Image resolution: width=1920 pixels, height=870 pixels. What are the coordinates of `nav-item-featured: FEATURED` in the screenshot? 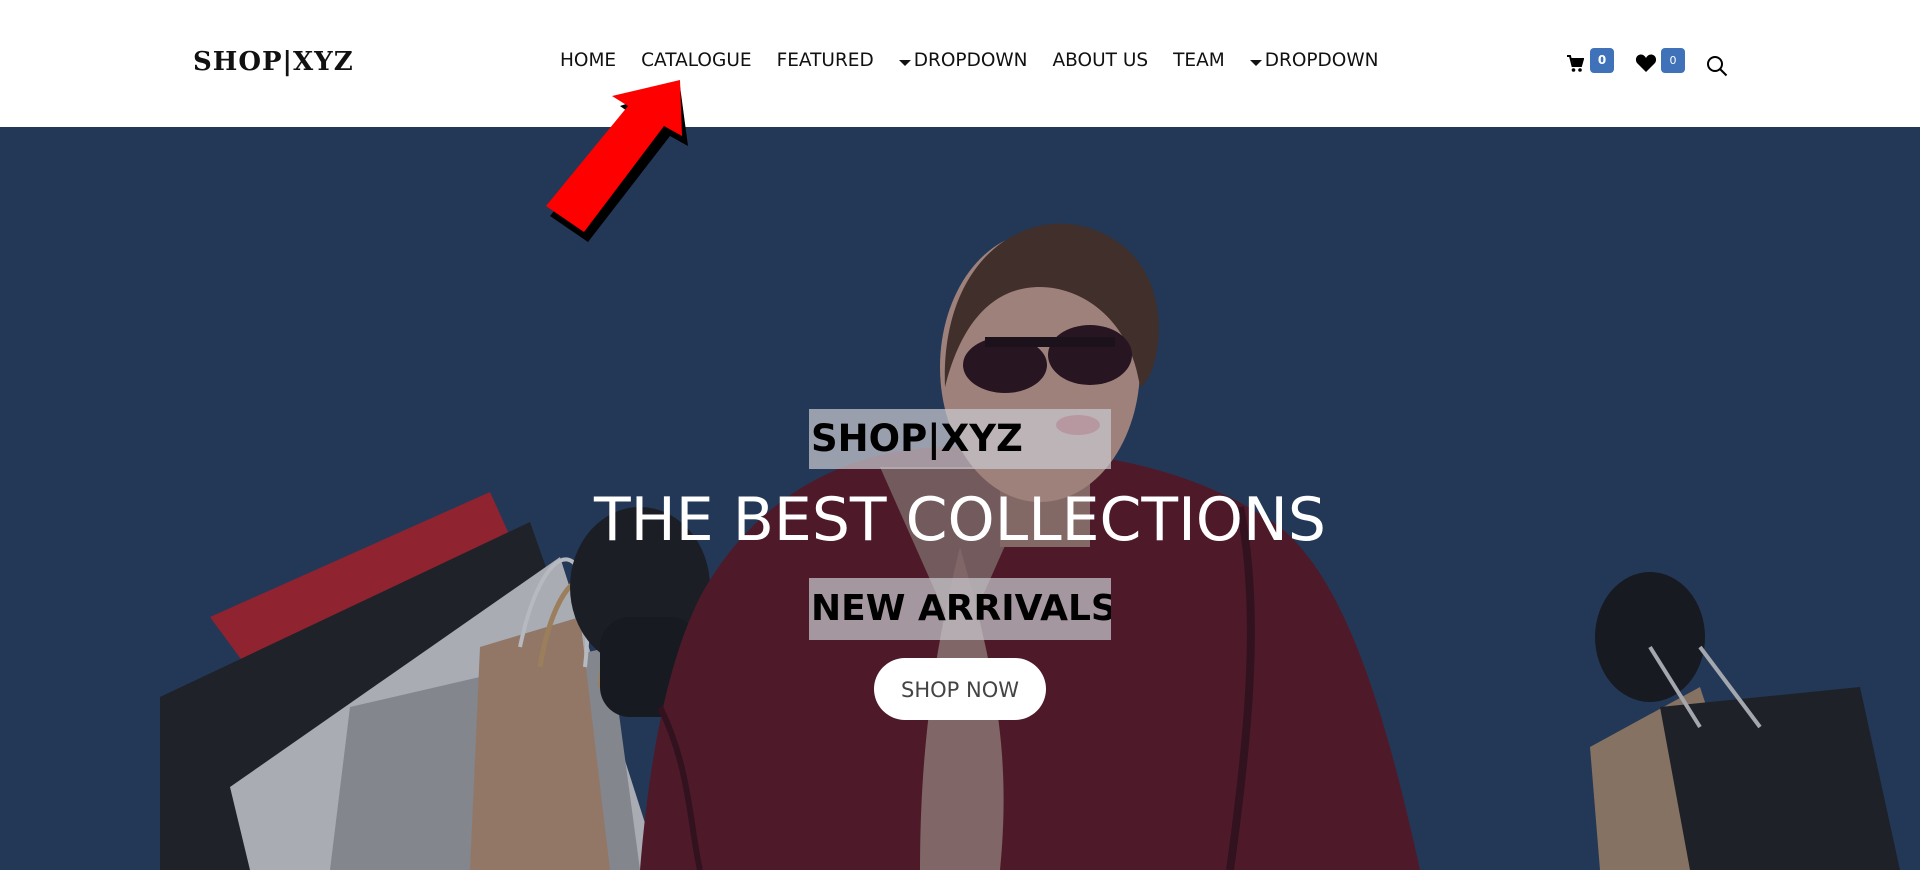 It's located at (825, 60).